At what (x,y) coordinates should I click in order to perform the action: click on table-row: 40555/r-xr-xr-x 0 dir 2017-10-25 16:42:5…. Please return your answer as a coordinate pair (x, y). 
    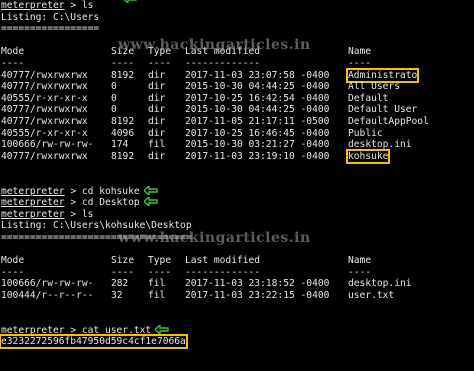
    Looking at the image, I should click on (237, 99).